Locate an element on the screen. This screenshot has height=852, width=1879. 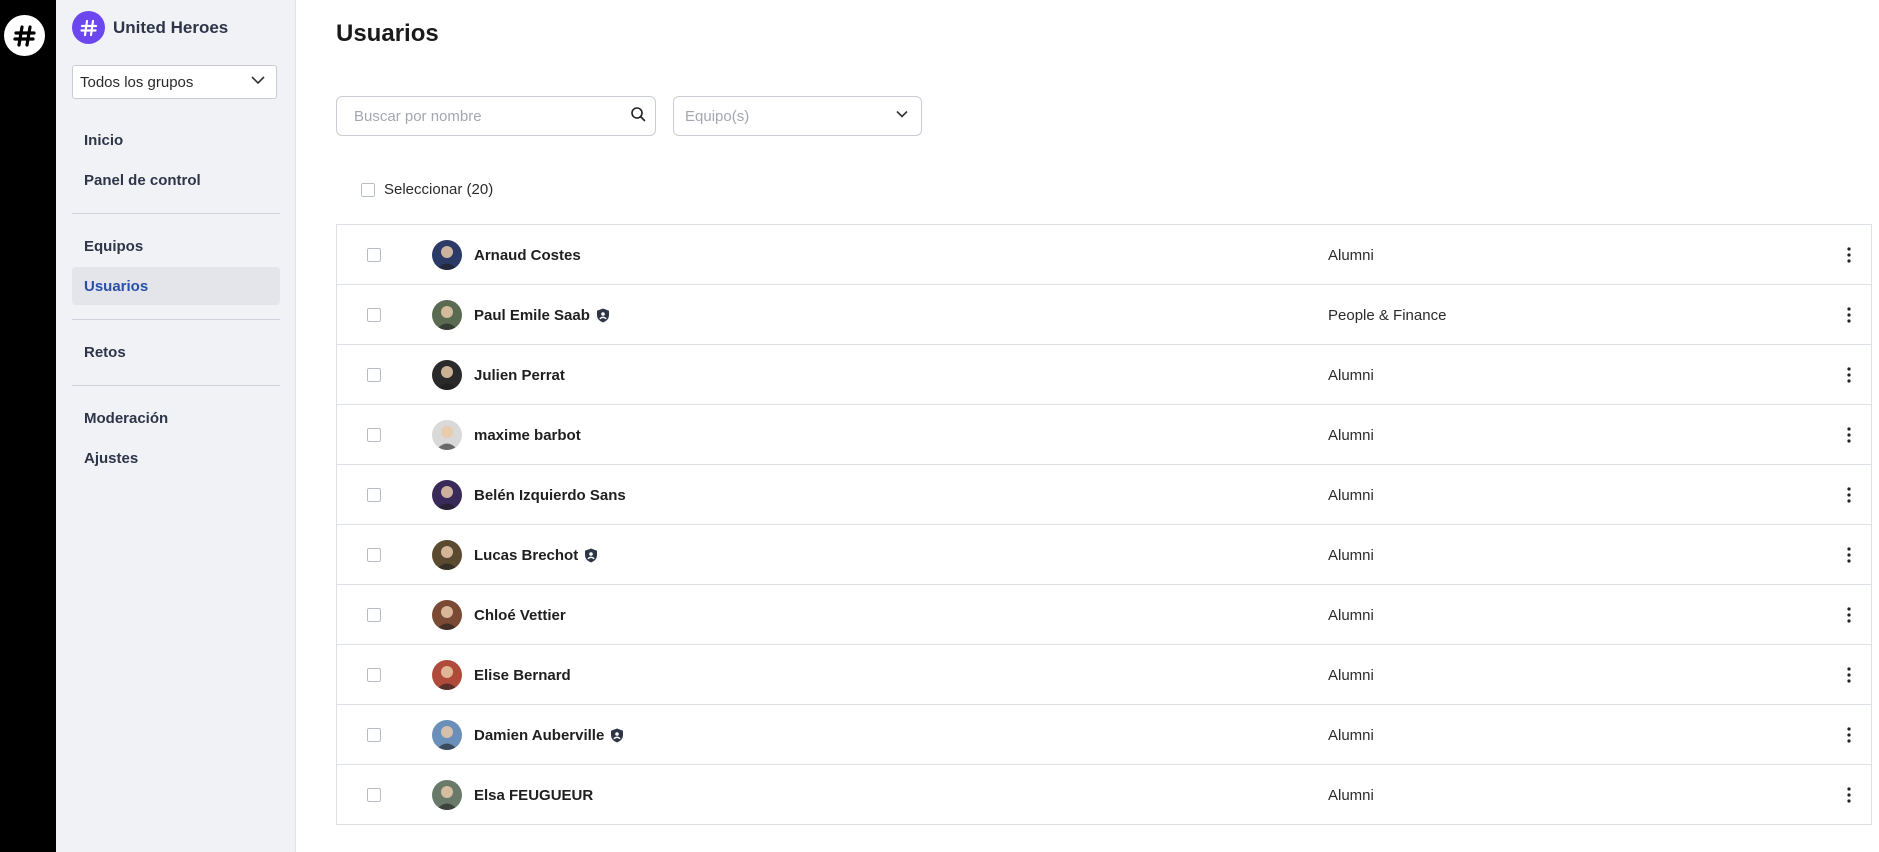
user-team: People & Finance is located at coordinates (1387, 315).